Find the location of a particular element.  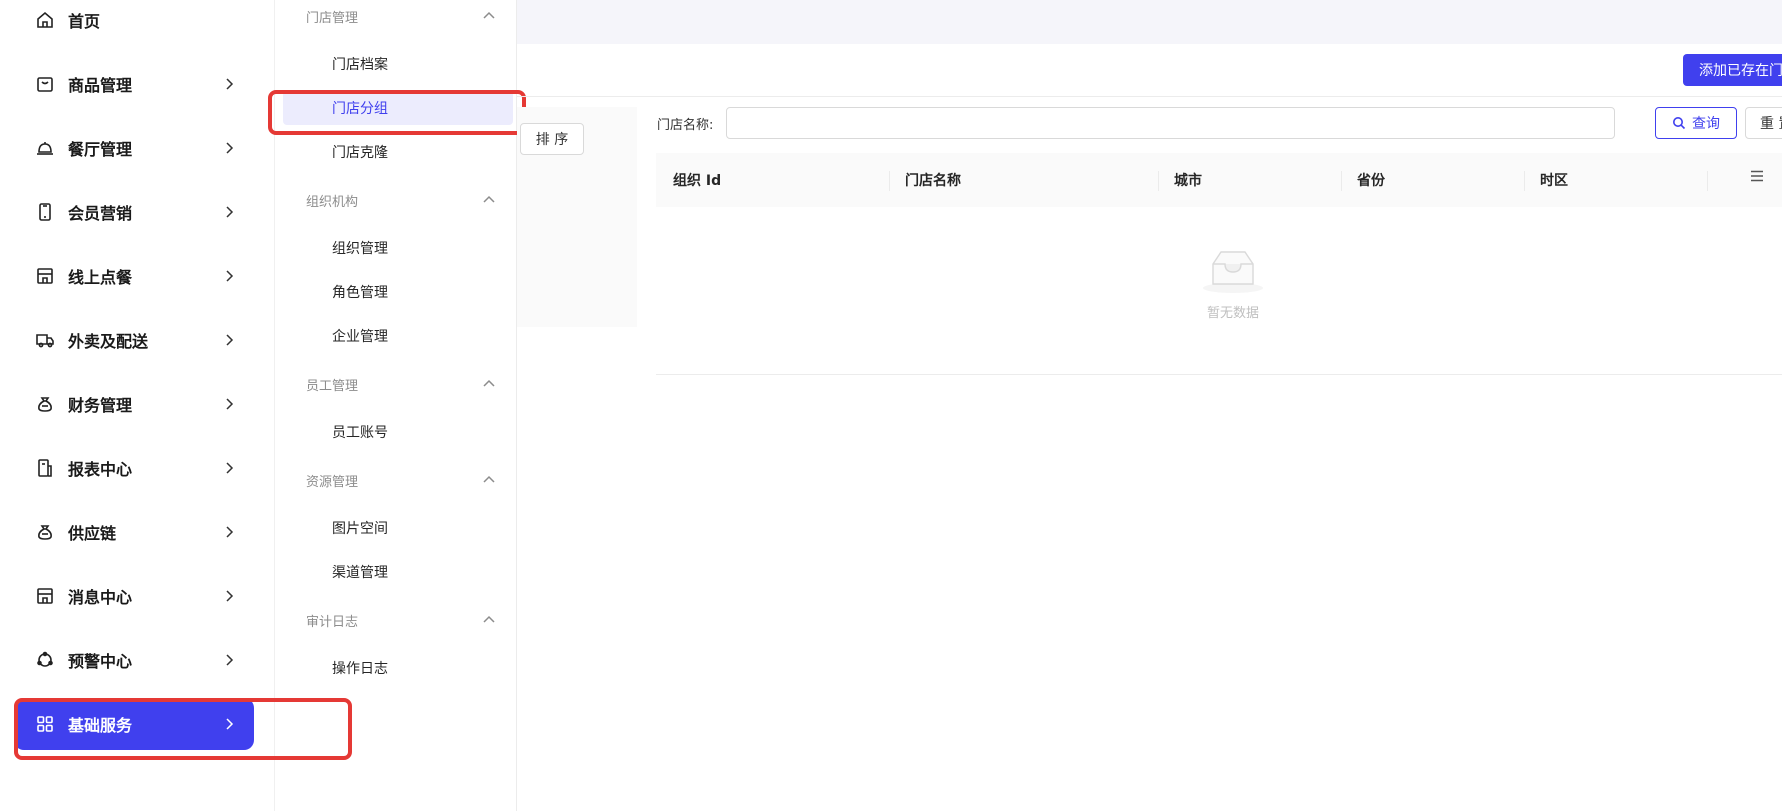

sidebar-item-online-order: 线上点餐 is located at coordinates (134, 276).